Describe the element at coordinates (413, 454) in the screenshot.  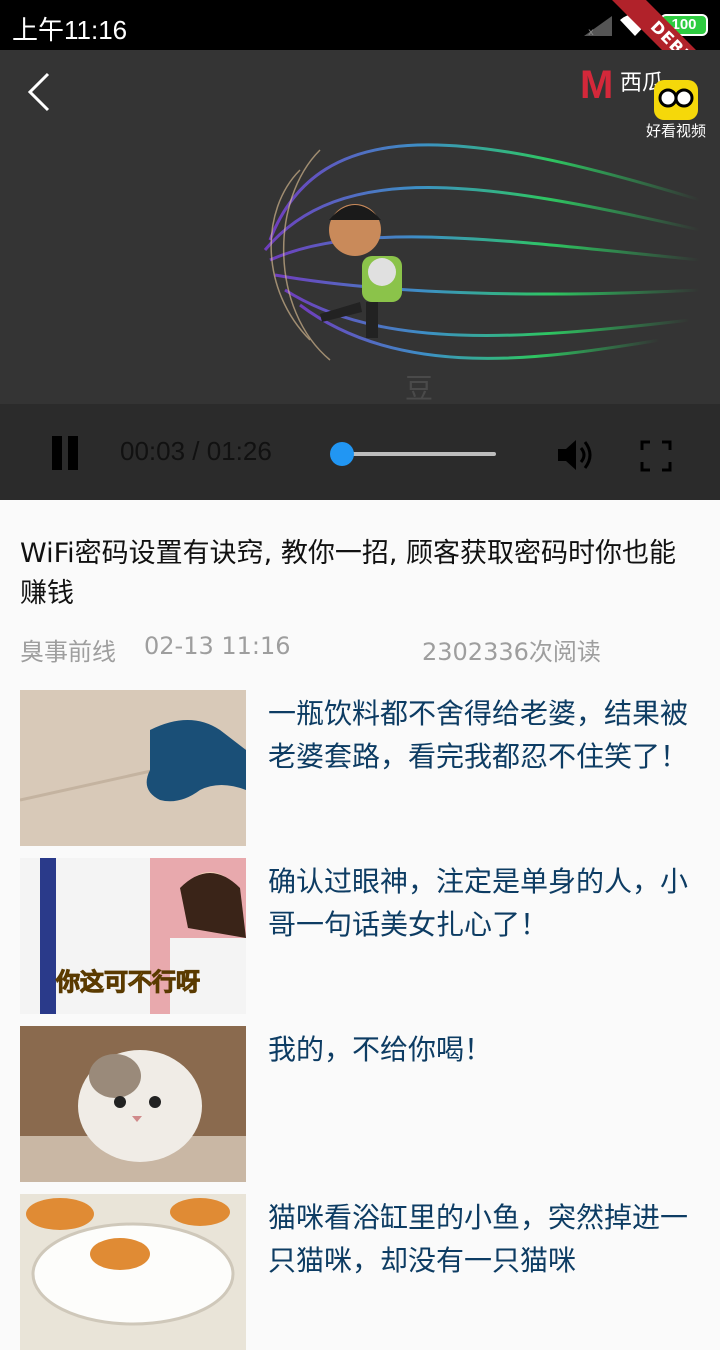
I see `progress-slider` at that location.